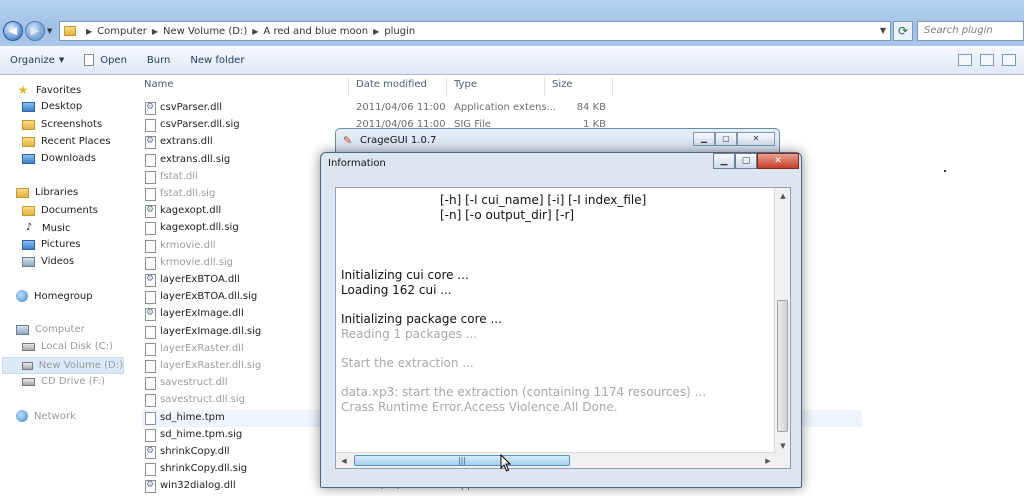  Describe the element at coordinates (211, 365) in the screenshot. I see `file-name: layerExRaster.dll.sig` at that location.